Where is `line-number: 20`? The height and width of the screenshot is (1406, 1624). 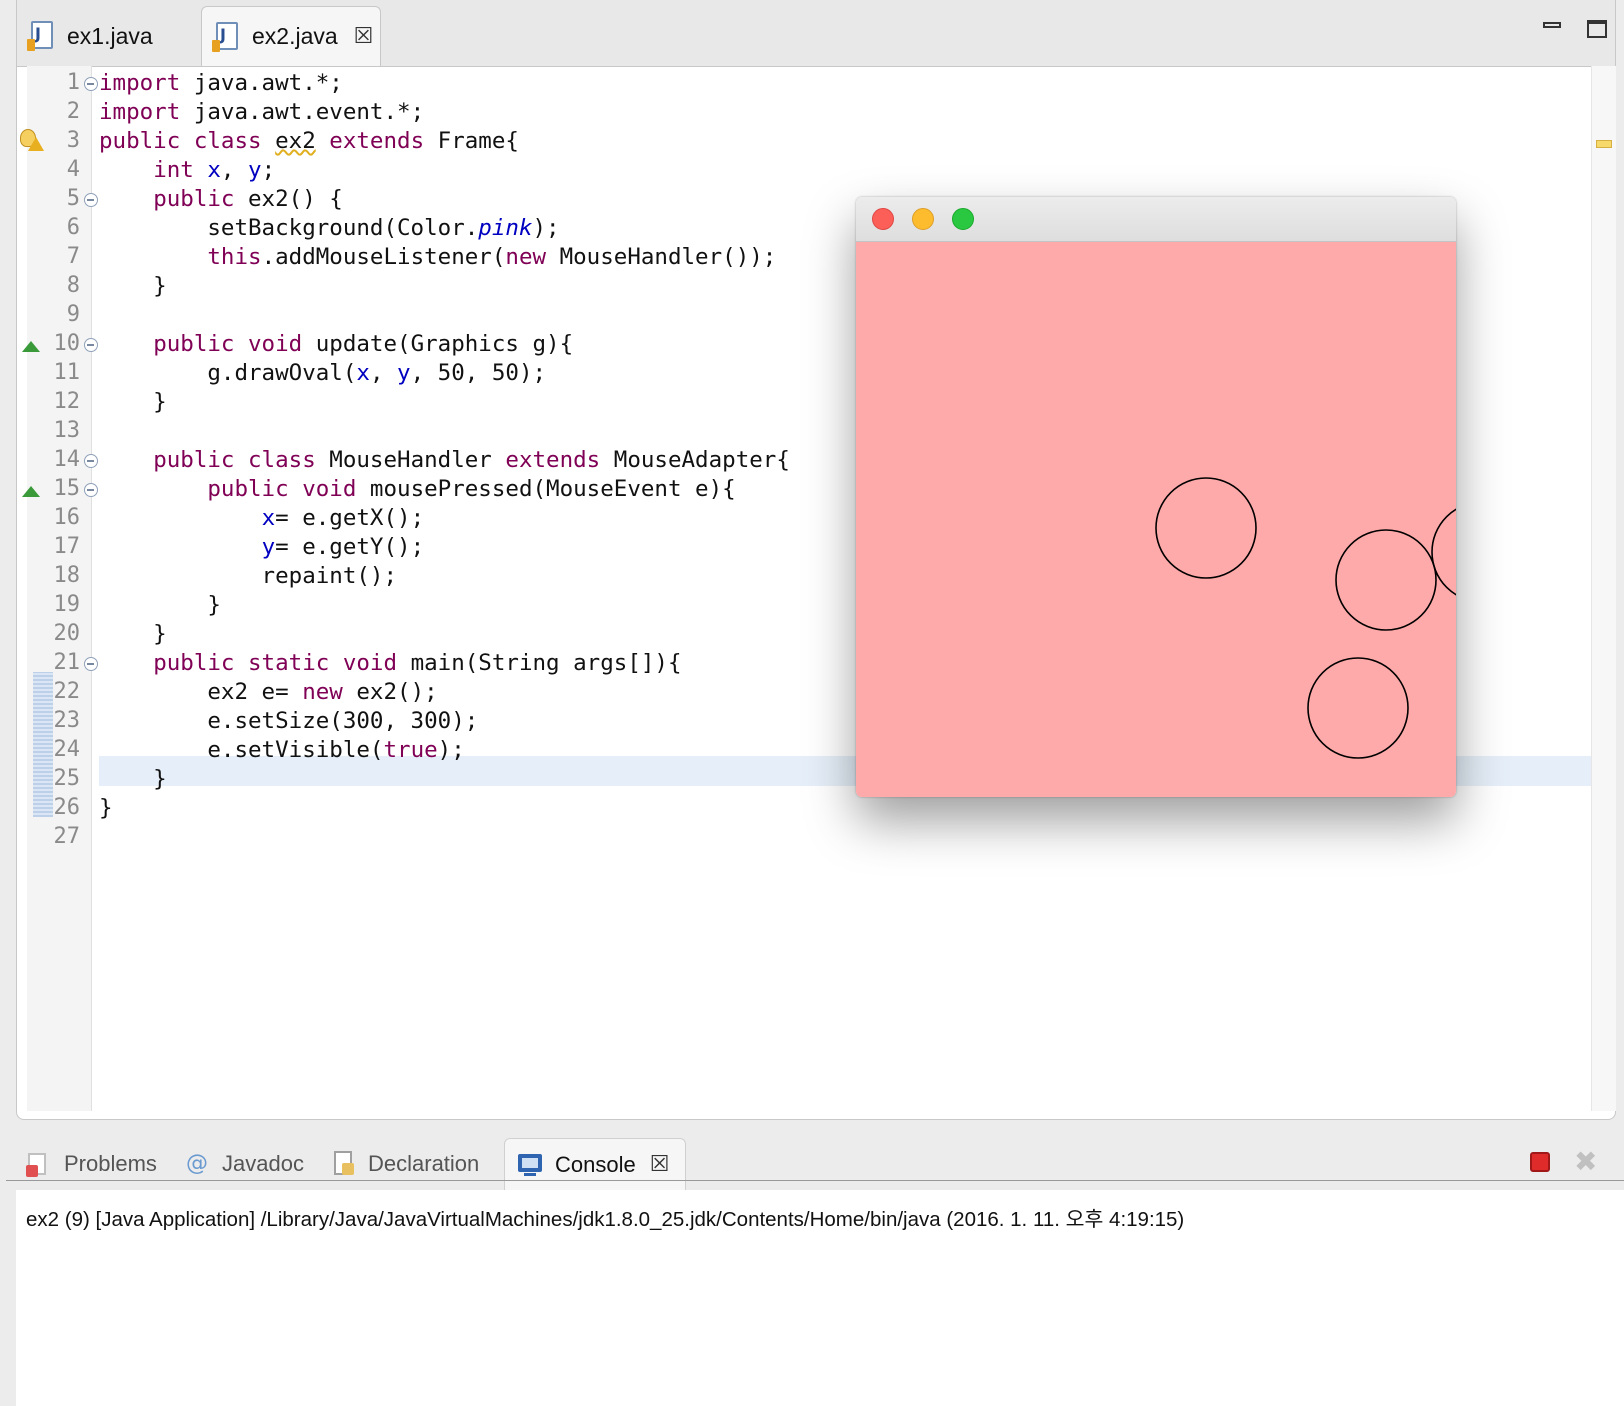
line-number: 20 is located at coordinates (67, 633).